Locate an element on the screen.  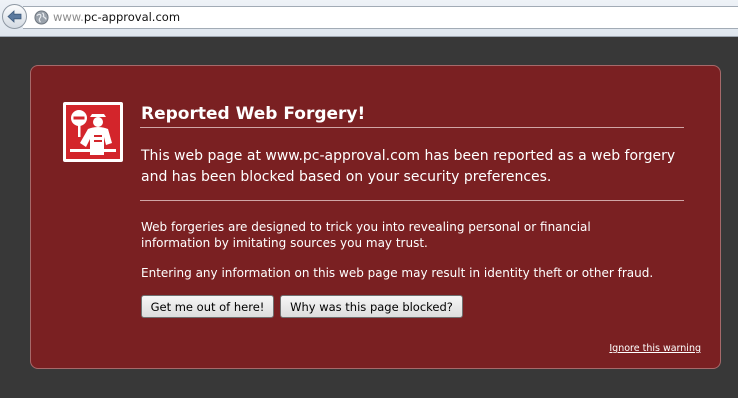
get-me-out-button: Get me out of here! is located at coordinates (207, 306).